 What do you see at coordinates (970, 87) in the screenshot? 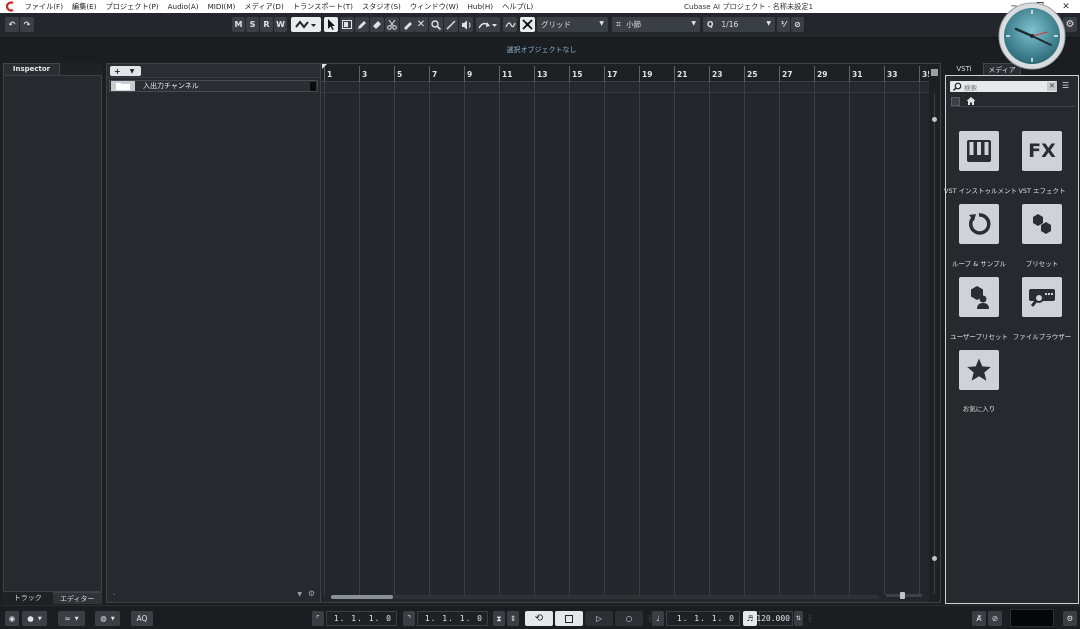
I see `search-placeholder: 検索` at bounding box center [970, 87].